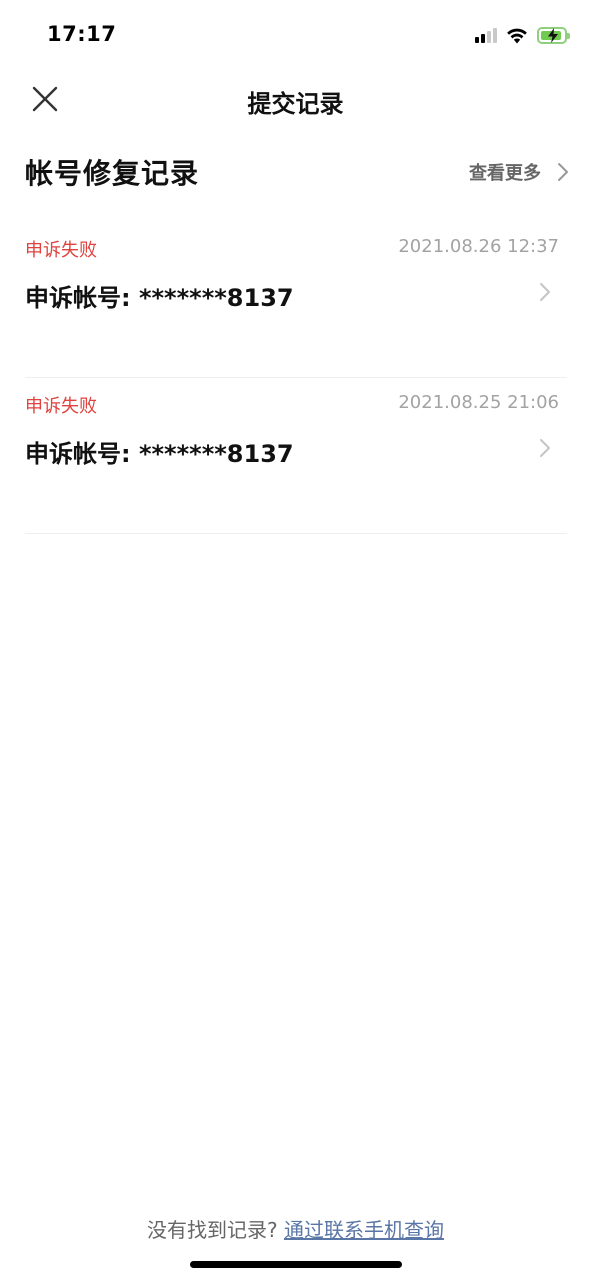  I want to click on status-bar: 17:17, so click(295, 35).